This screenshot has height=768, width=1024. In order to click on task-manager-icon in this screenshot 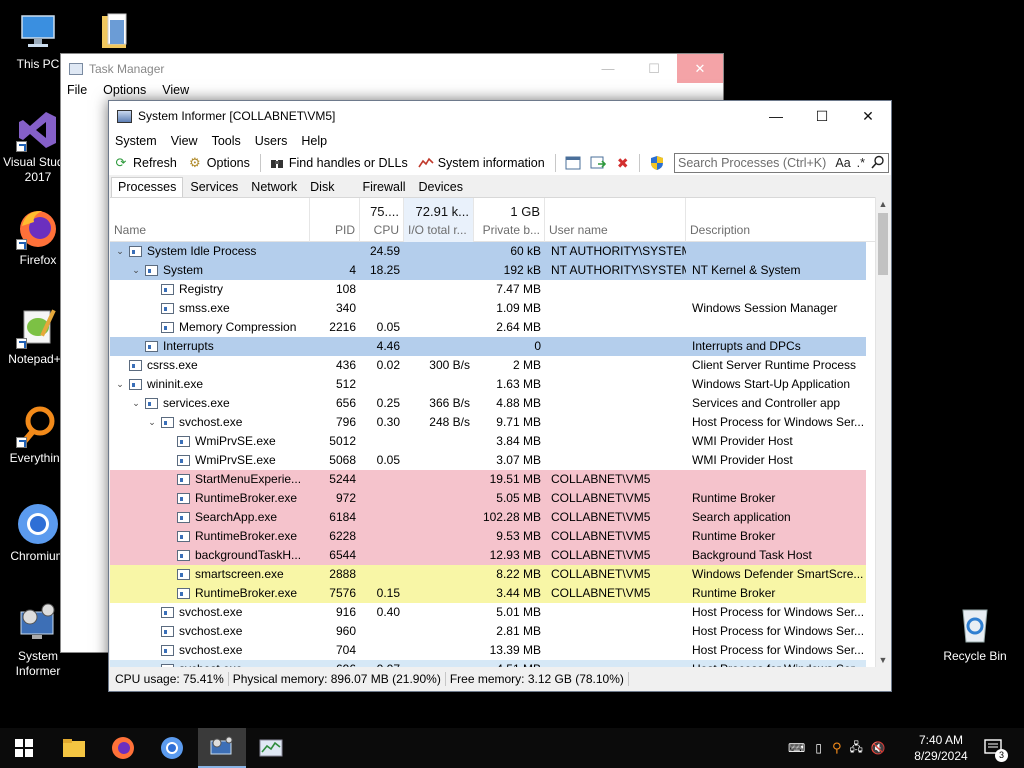, I will do `click(271, 748)`.